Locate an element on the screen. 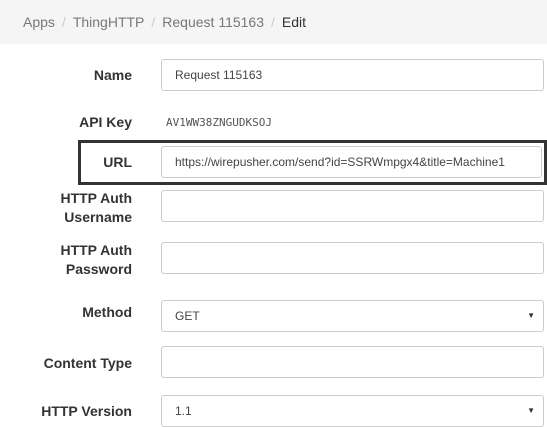  http-auth-username-label-line2: Username is located at coordinates (98, 217).